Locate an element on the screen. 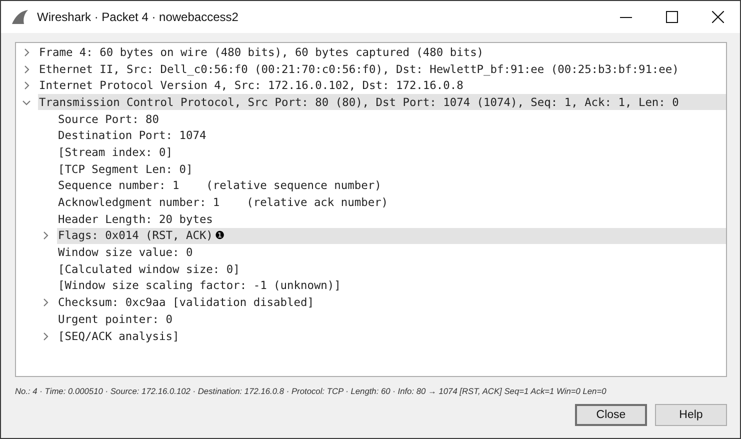 Image resolution: width=741 pixels, height=439 pixels. tree-item: Destination Port: 1074 is located at coordinates (391, 136).